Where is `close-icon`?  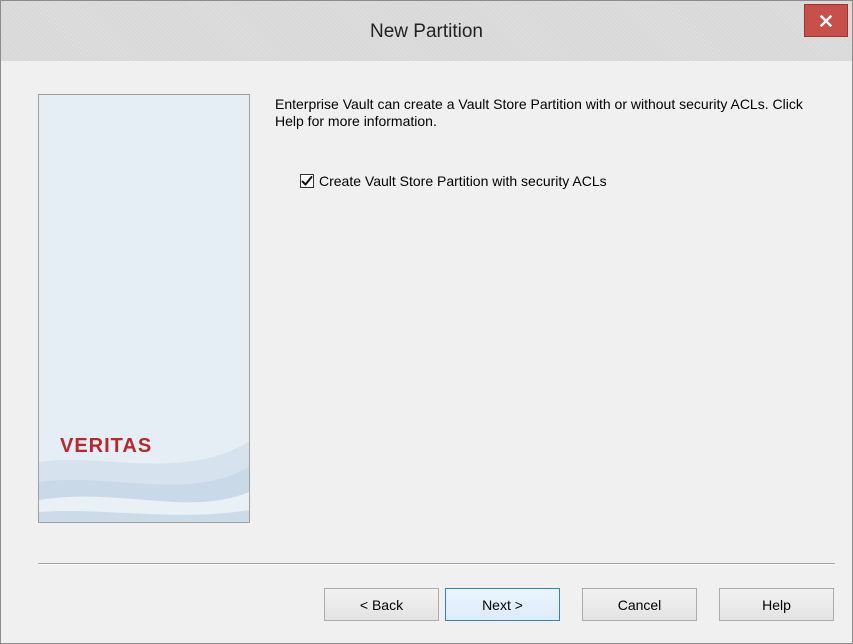
close-icon is located at coordinates (826, 20).